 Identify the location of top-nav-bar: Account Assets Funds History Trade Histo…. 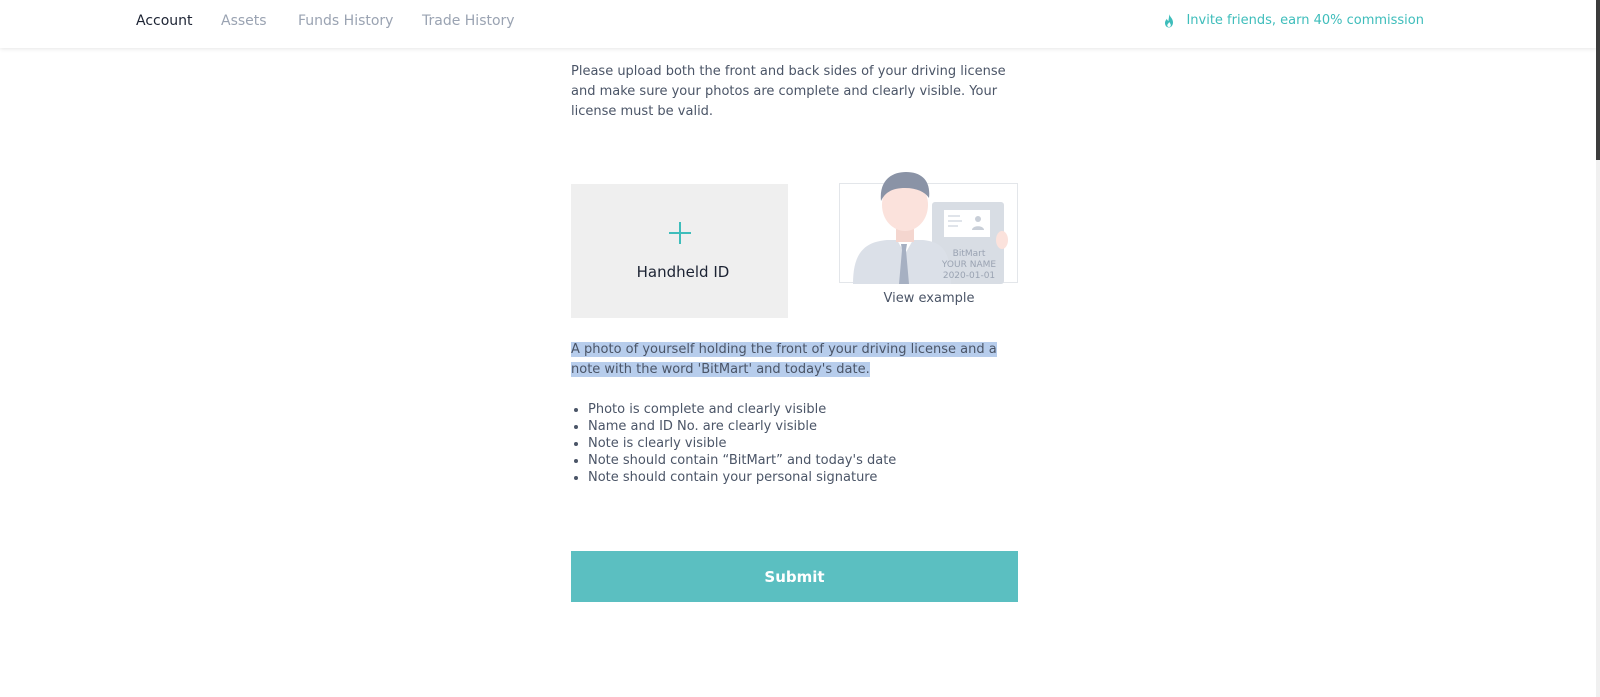
(798, 24).